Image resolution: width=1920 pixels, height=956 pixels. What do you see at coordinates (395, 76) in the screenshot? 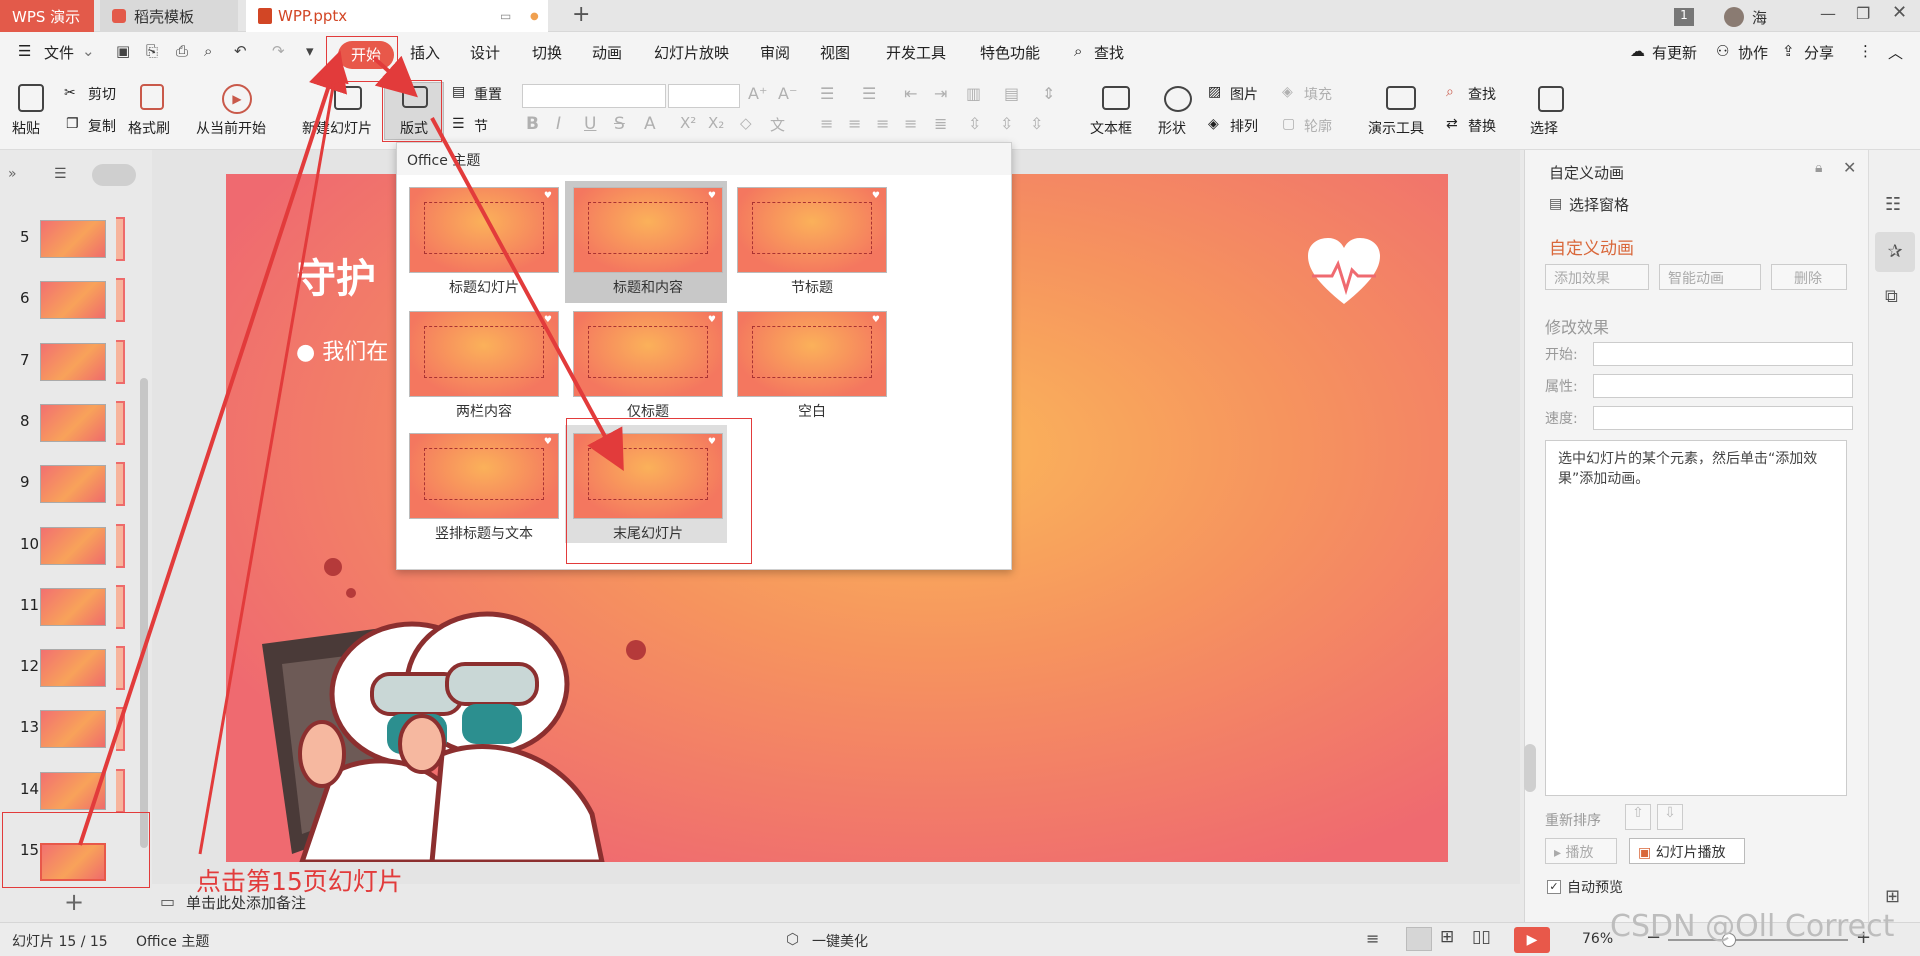
I see `arrow-to-layout` at bounding box center [395, 76].